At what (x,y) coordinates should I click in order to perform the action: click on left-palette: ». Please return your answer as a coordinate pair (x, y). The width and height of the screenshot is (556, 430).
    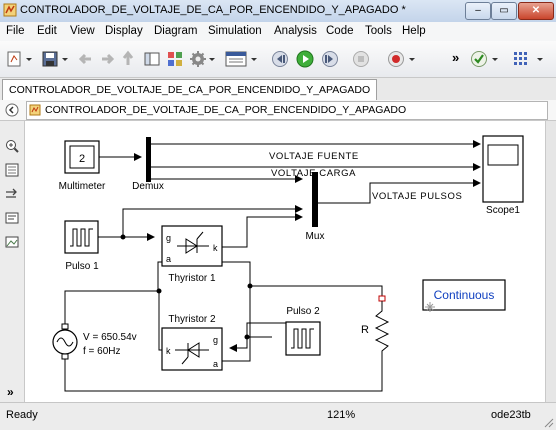
    Looking at the image, I should click on (12, 261).